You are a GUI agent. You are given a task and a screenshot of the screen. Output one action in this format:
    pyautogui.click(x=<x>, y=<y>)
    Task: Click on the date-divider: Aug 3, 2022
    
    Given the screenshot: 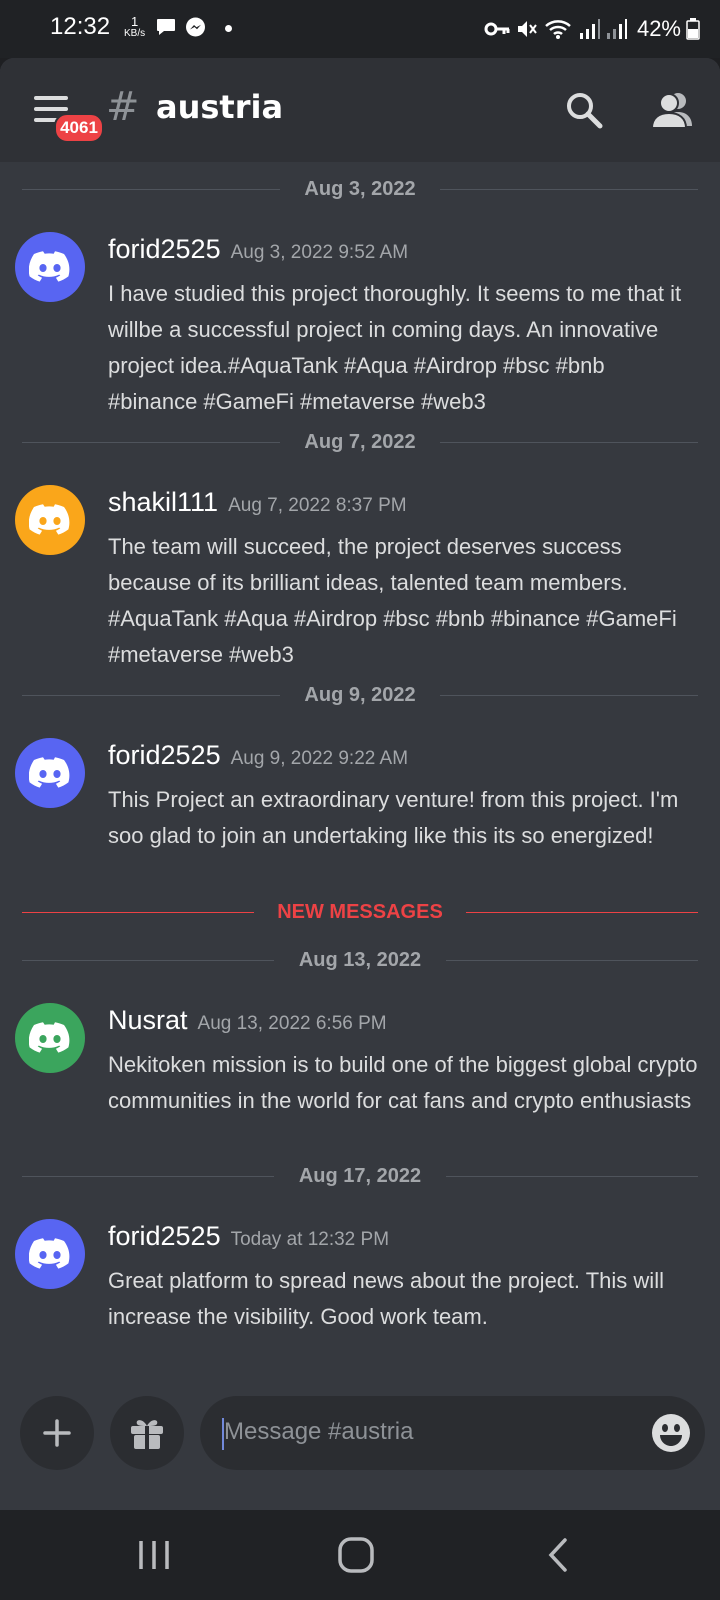 What is the action you would take?
    pyautogui.click(x=360, y=189)
    